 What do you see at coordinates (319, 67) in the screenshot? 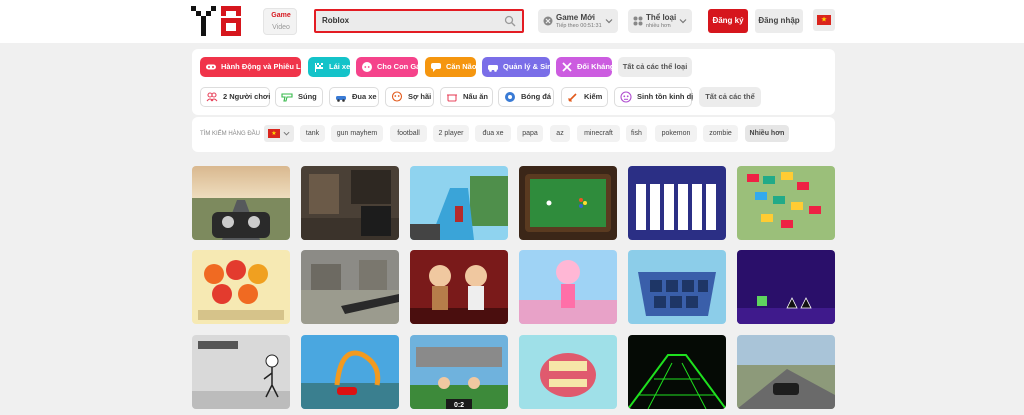
I see `checkered-flag-icon` at bounding box center [319, 67].